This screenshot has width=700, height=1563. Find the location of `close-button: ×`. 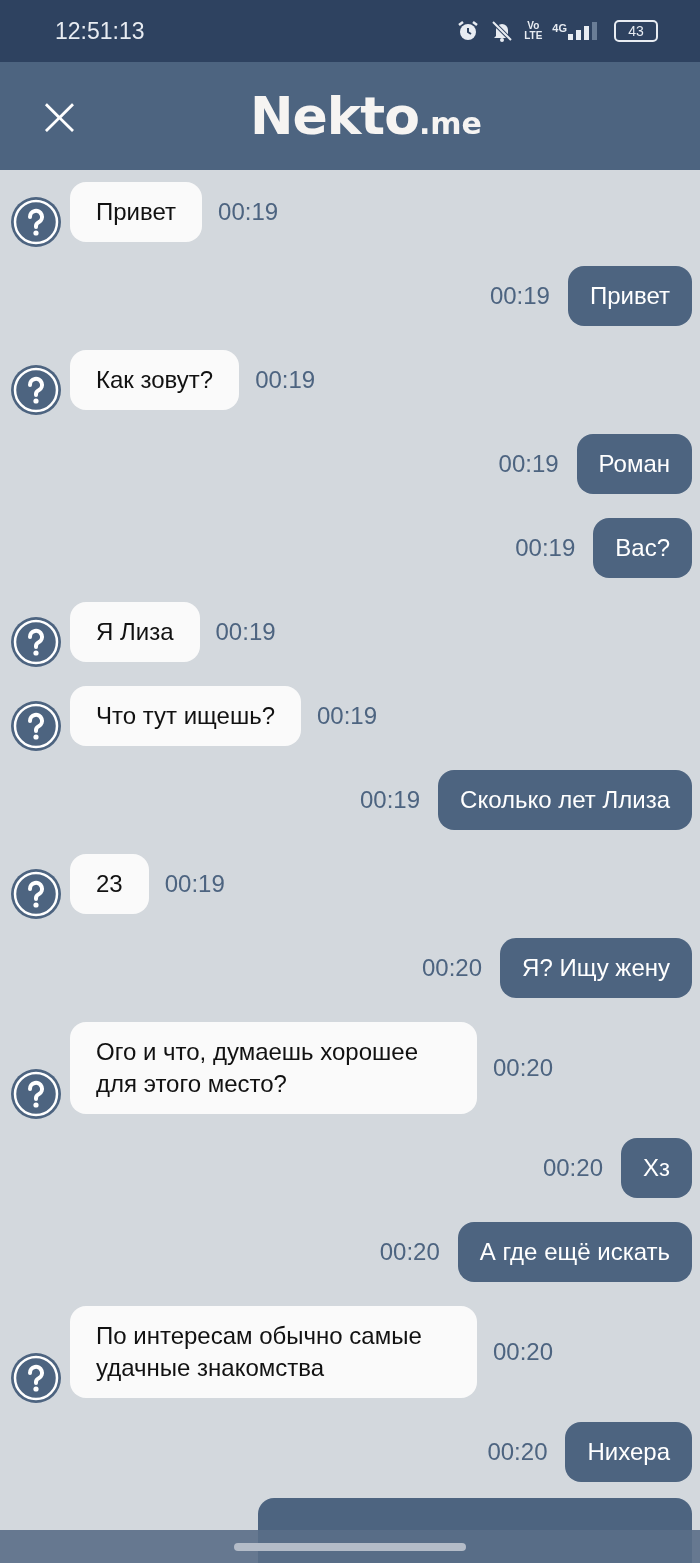

close-button: × is located at coordinates (59, 116).